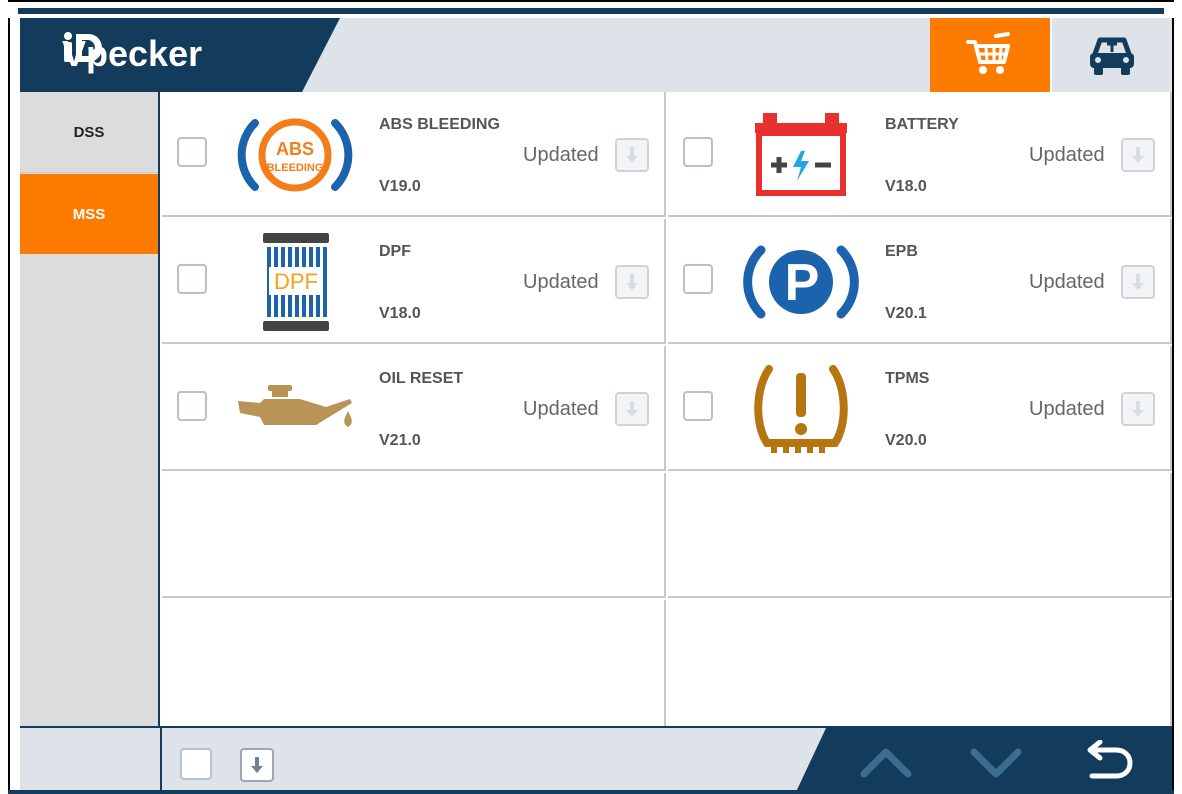 This screenshot has width=1182, height=794. I want to click on car-service-icon, so click(1112, 56).